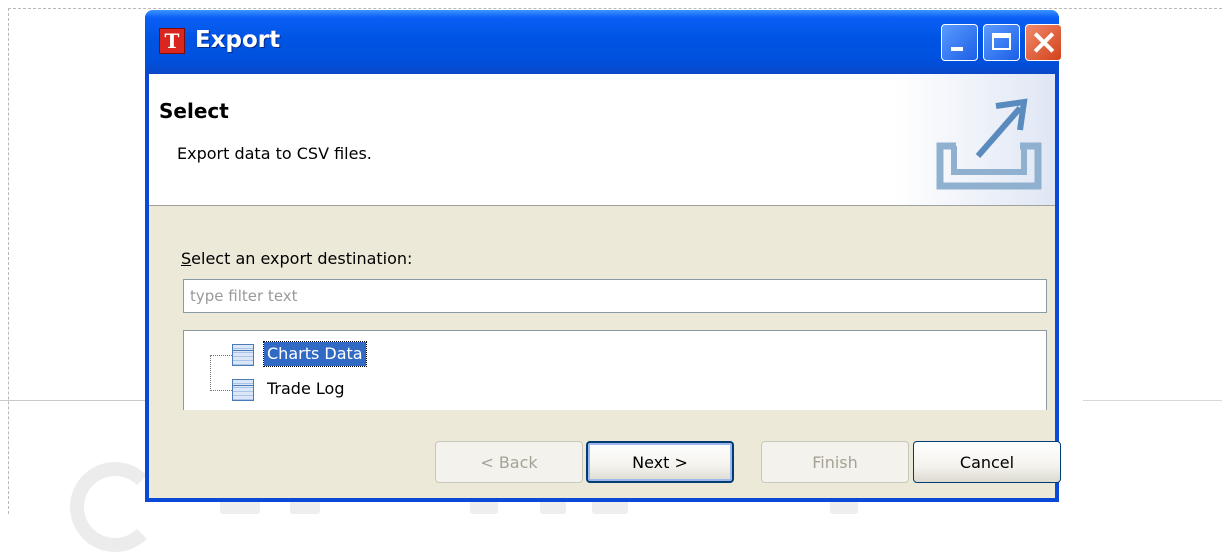 This screenshot has height=552, width=1222. Describe the element at coordinates (194, 111) in the screenshot. I see `page-title: Select` at that location.